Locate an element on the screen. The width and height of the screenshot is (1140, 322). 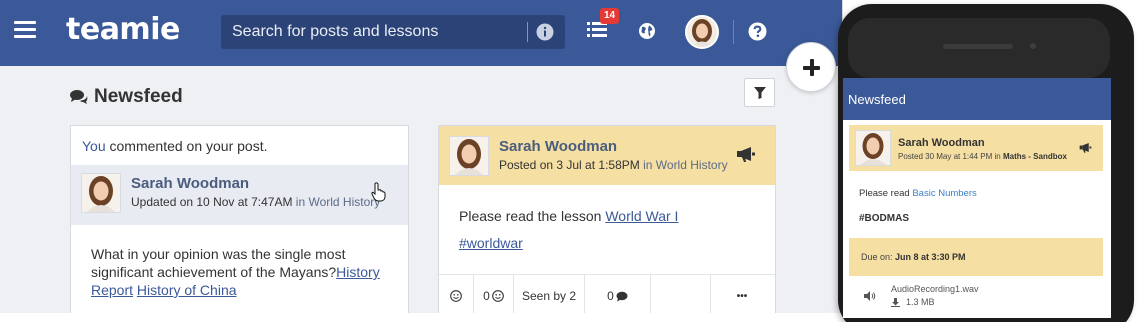
phone-post-body-text: Please read is located at coordinates (886, 193).